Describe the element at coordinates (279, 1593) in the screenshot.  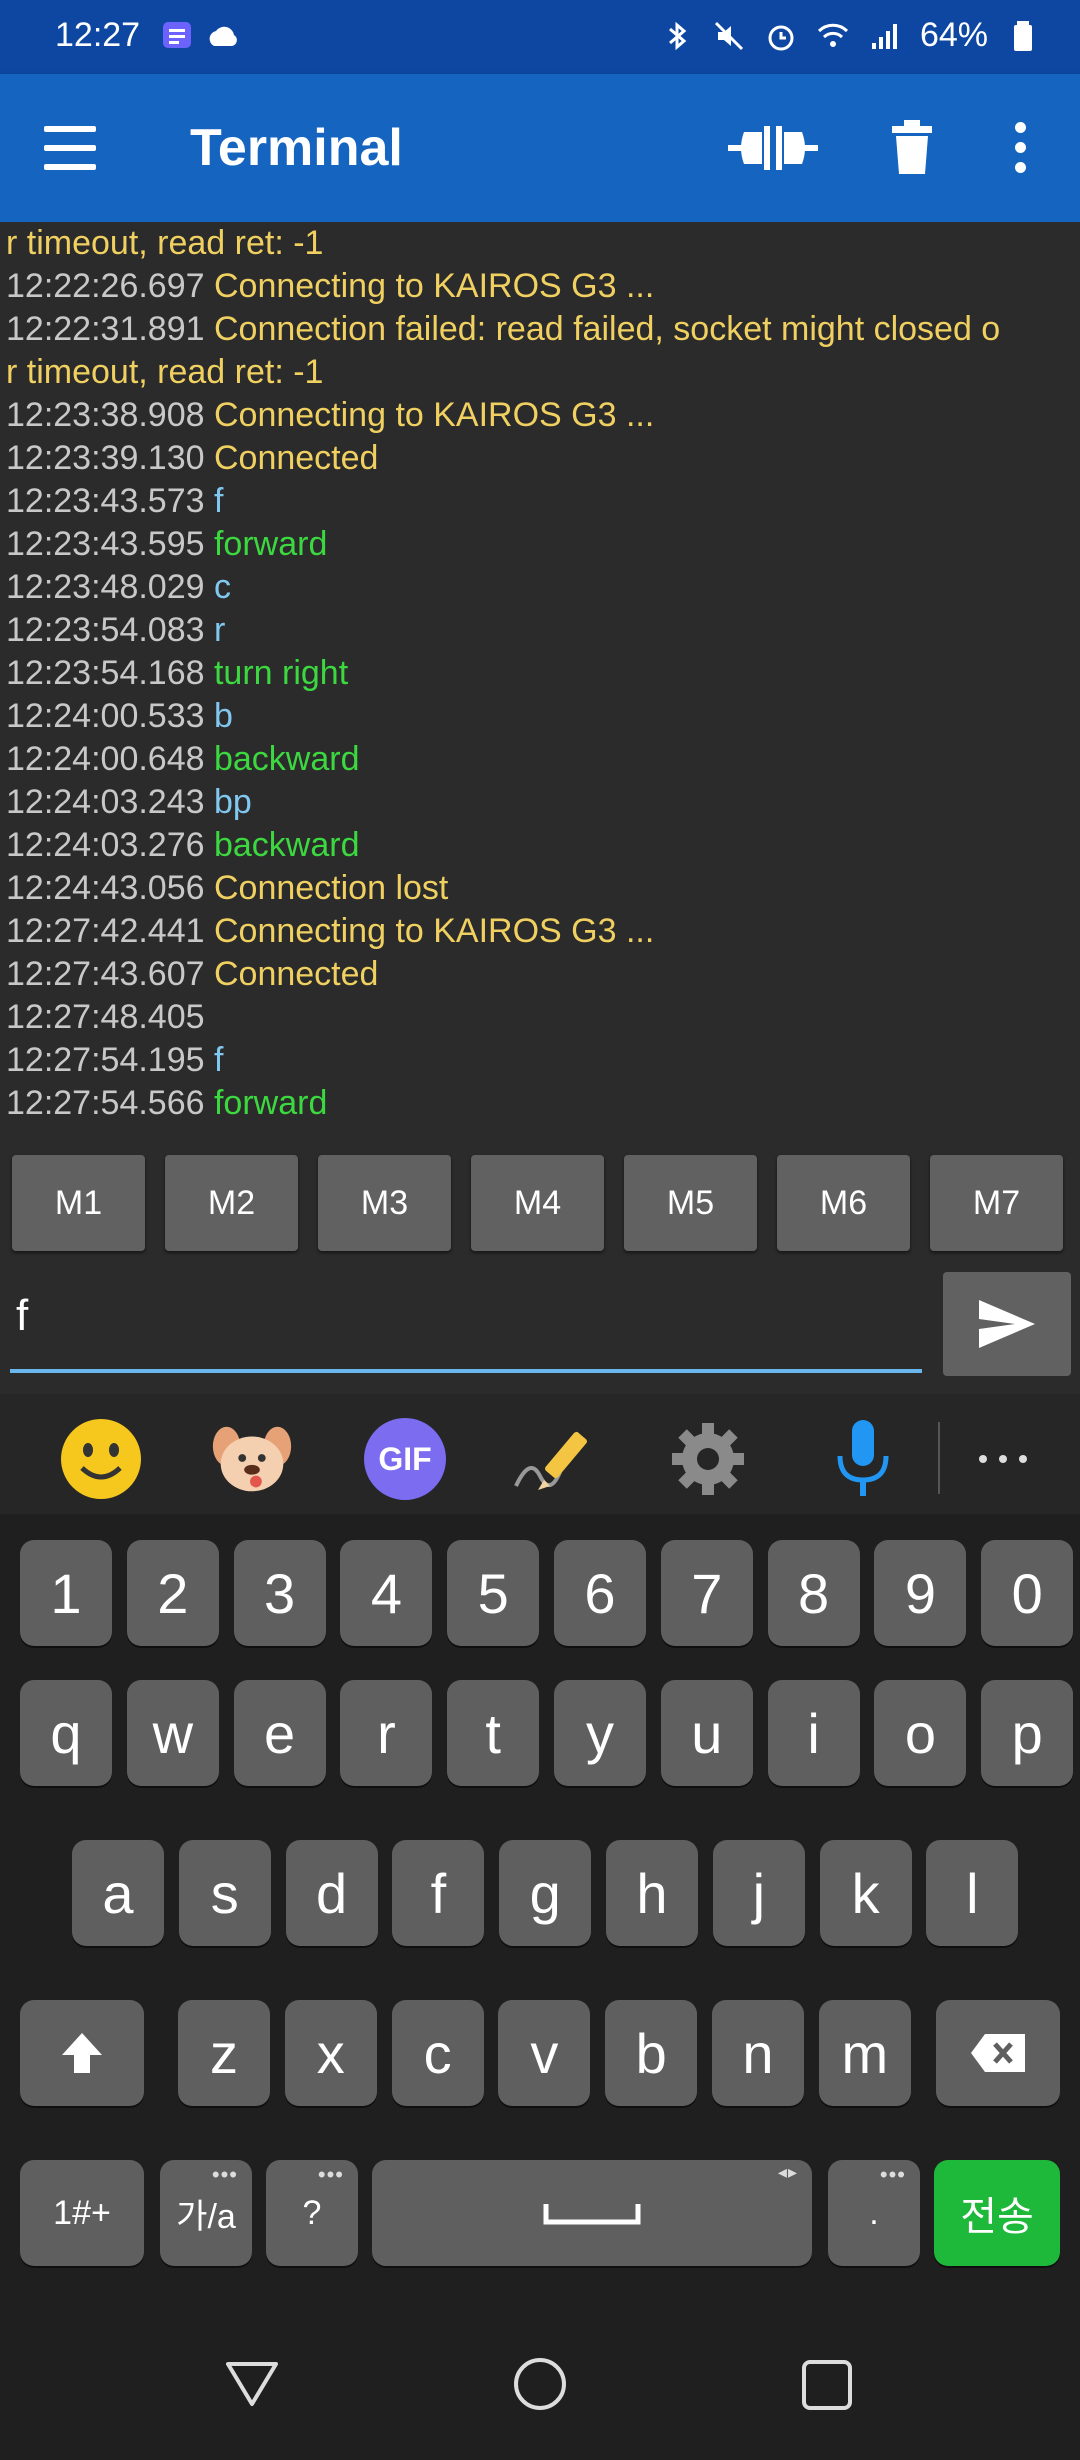
I see `key-3: 3` at that location.